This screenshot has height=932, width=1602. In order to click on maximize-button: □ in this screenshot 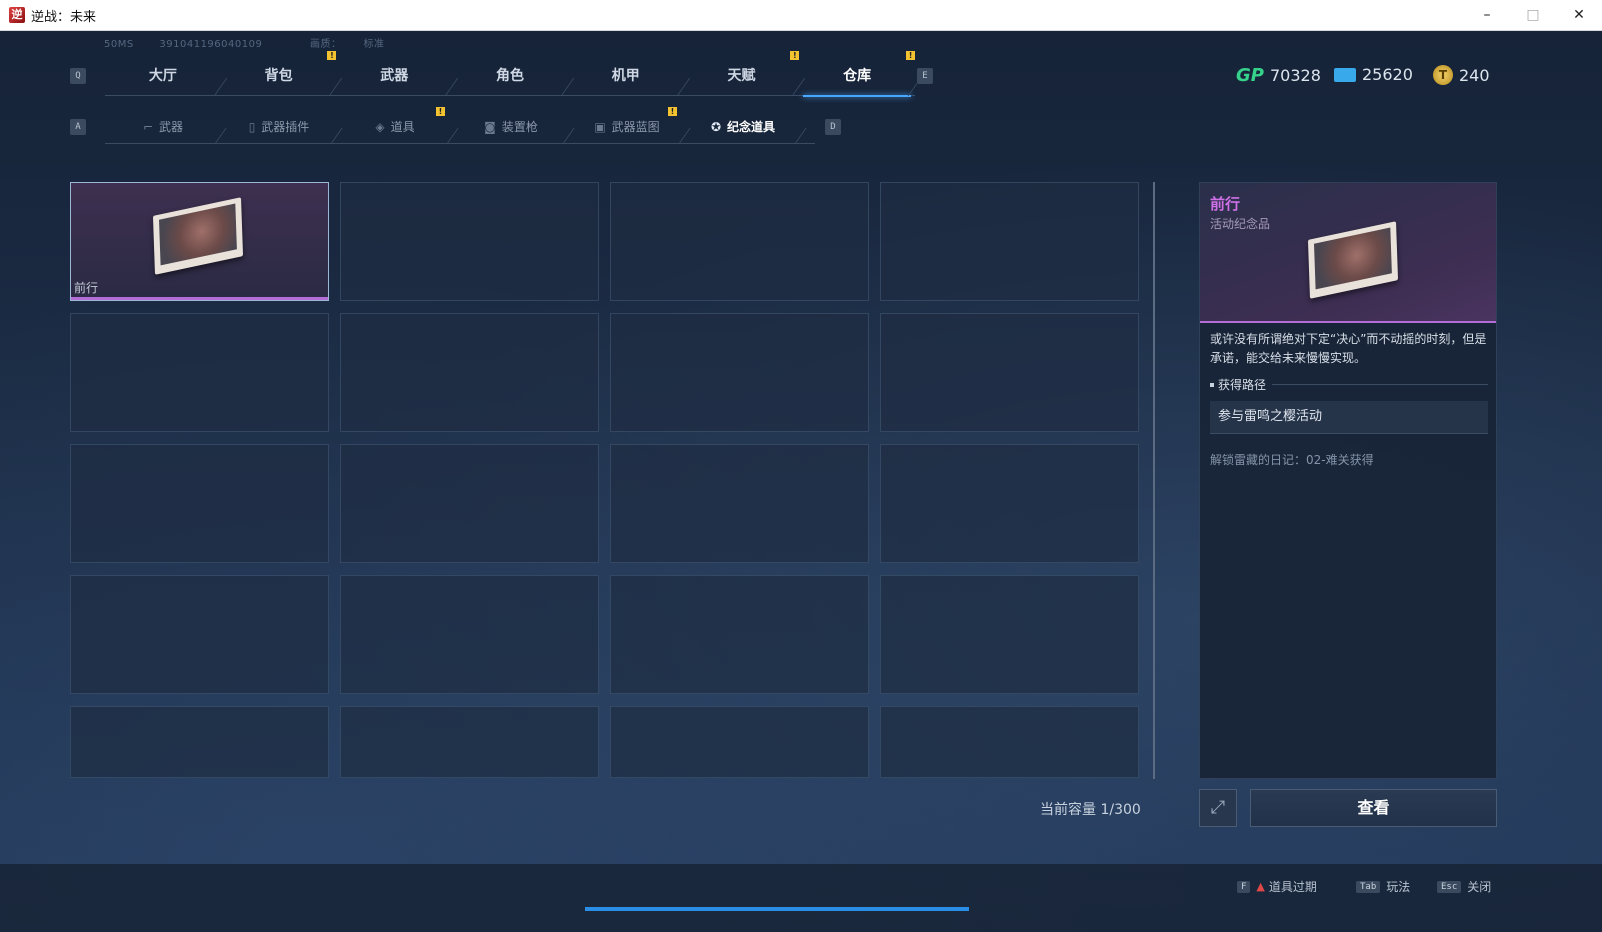, I will do `click(1533, 15)`.